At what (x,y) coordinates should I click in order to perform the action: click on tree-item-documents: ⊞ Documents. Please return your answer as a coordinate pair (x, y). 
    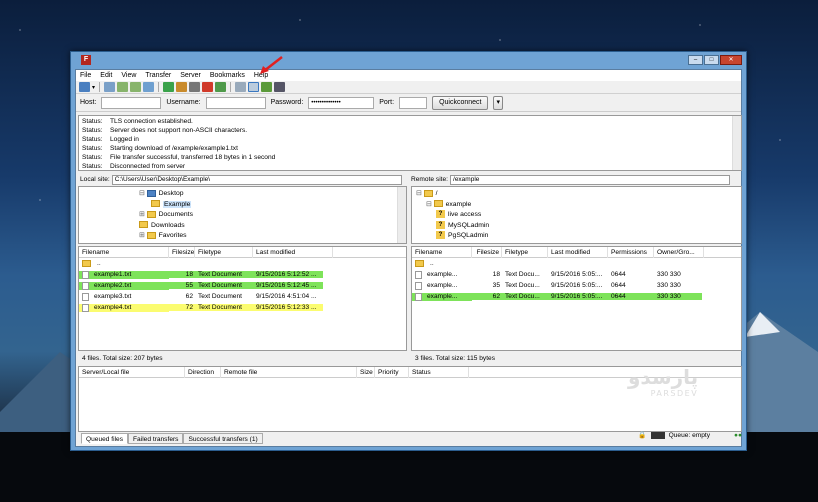
    Looking at the image, I should click on (272, 215).